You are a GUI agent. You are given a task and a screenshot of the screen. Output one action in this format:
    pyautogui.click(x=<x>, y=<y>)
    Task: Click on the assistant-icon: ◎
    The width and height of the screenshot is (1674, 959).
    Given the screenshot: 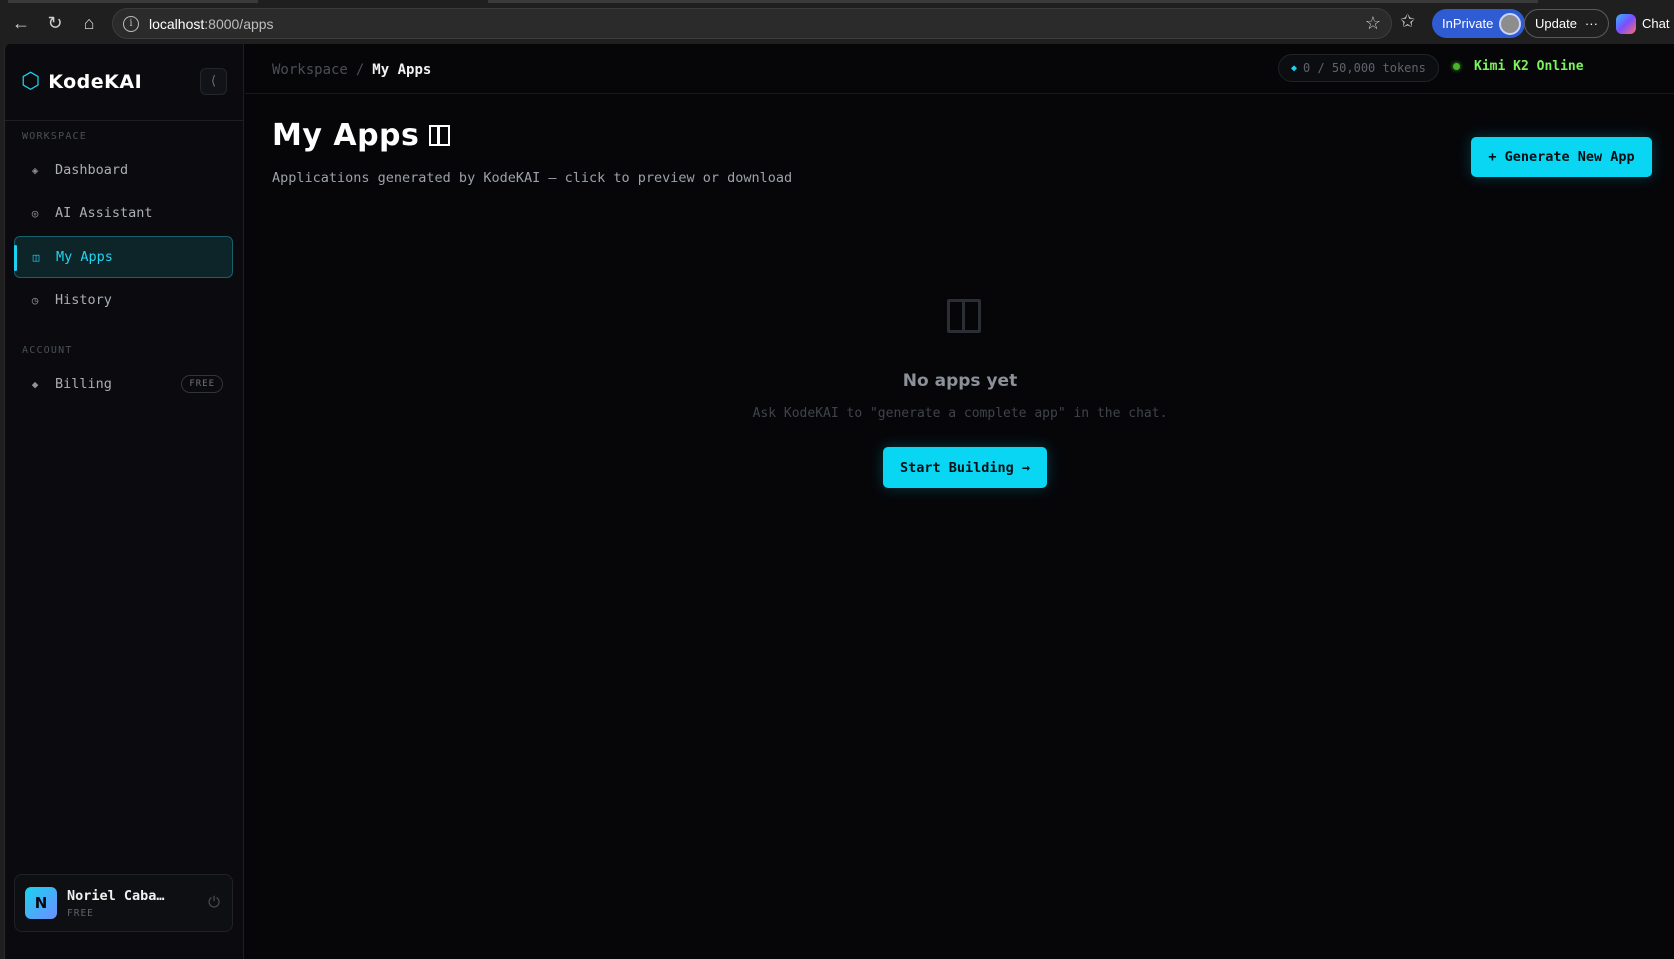 What is the action you would take?
    pyautogui.click(x=35, y=213)
    